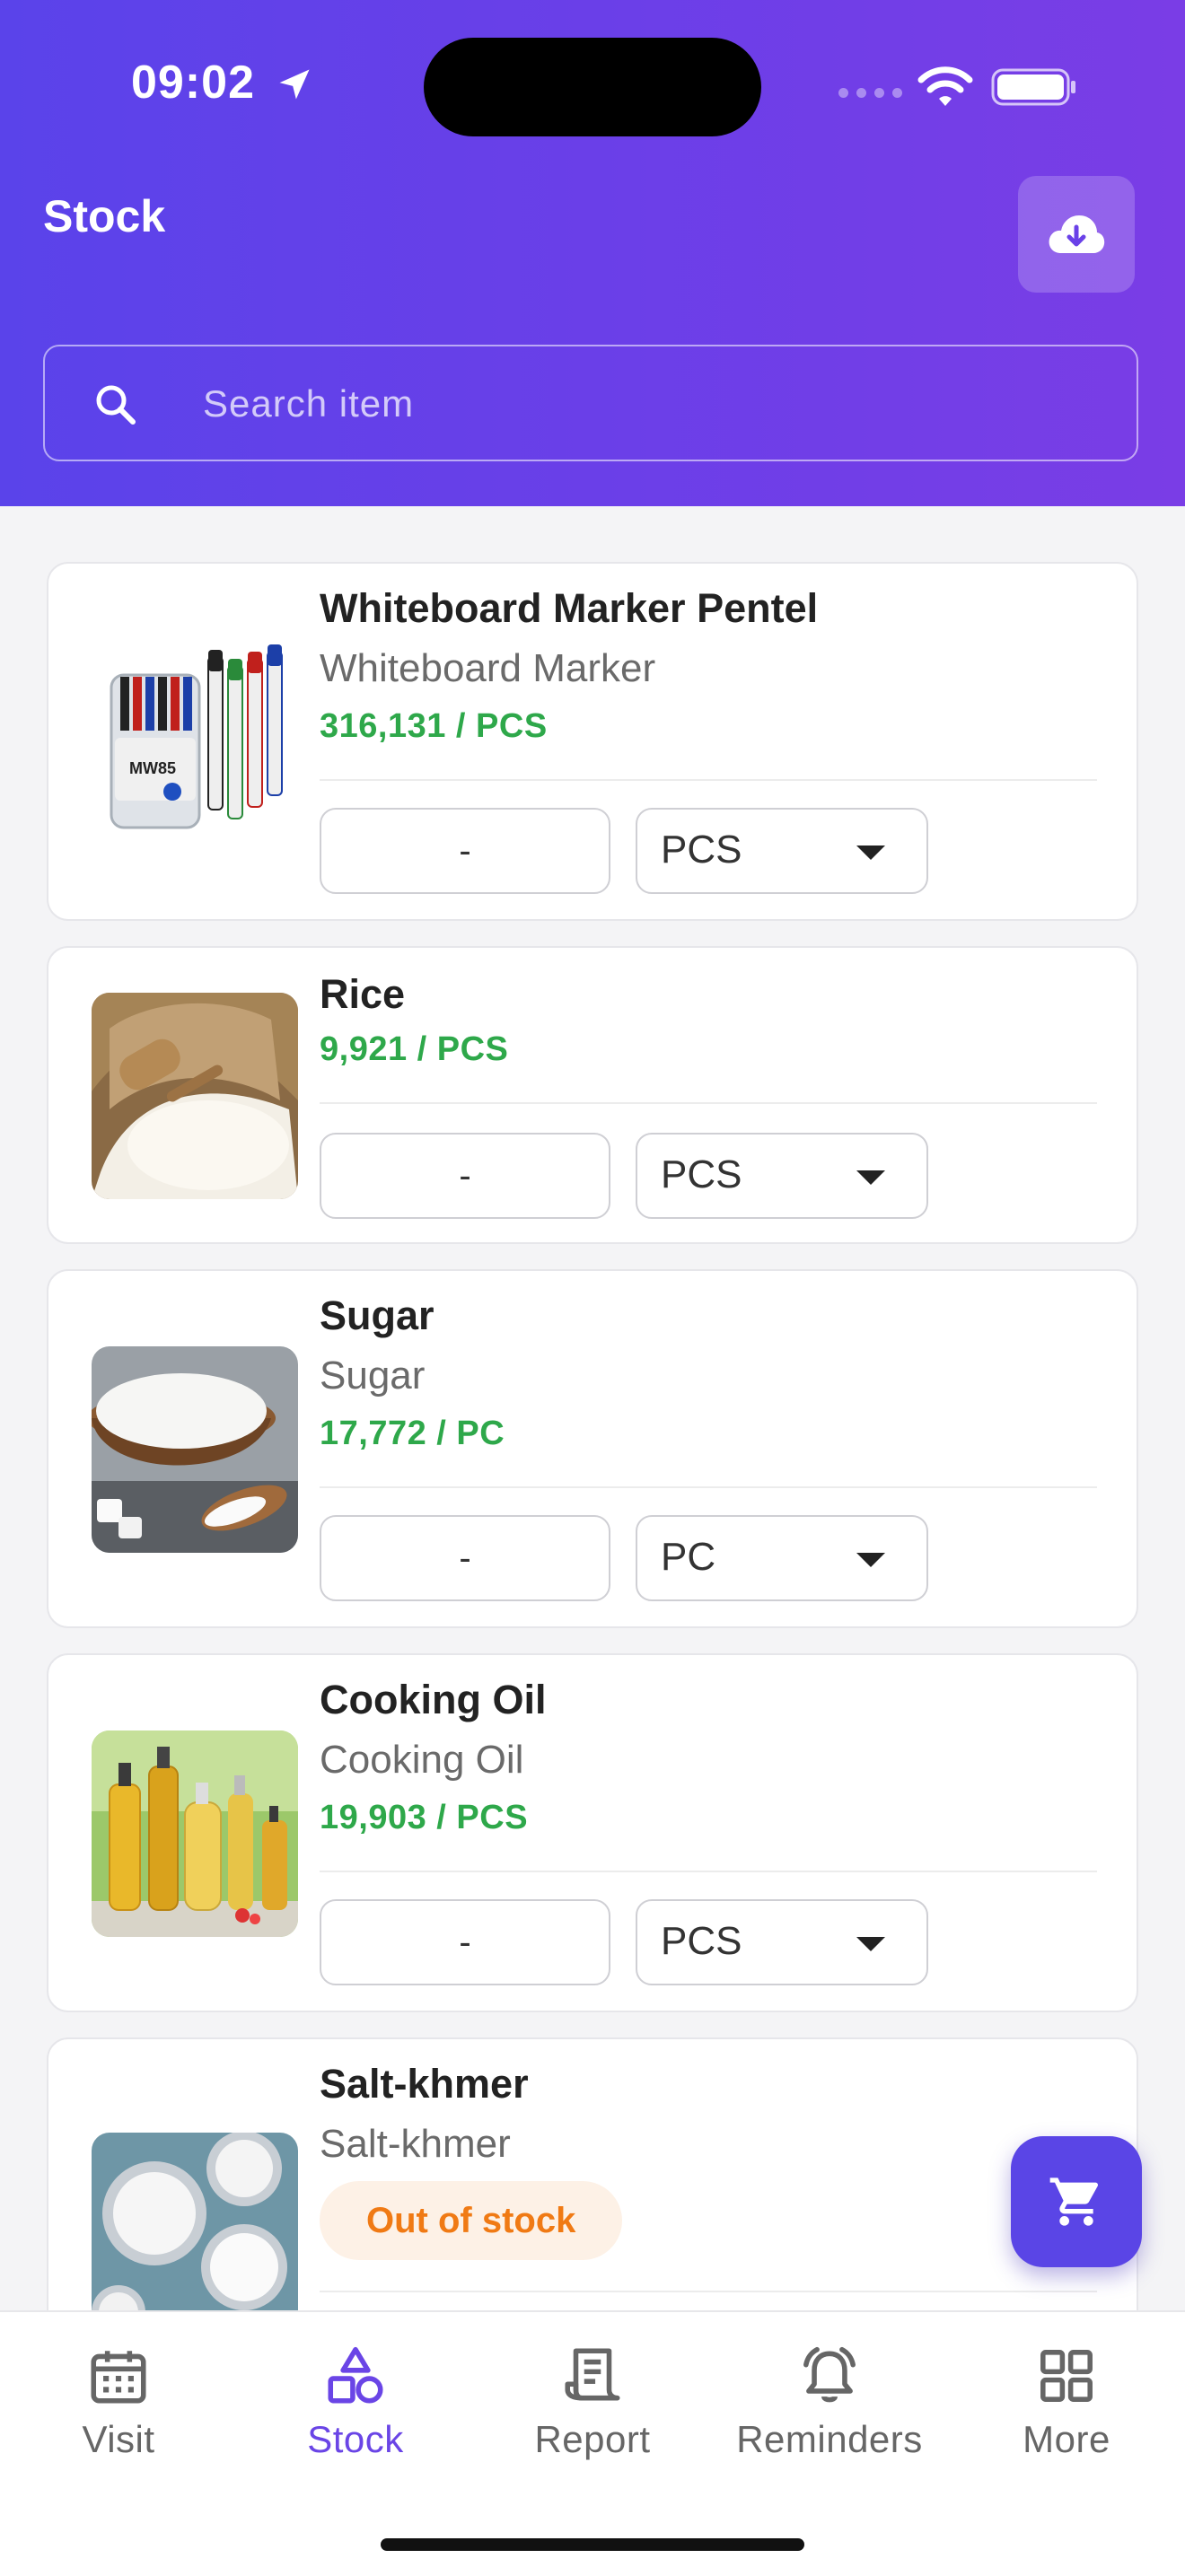 Image resolution: width=1185 pixels, height=2576 pixels. I want to click on cart-button, so click(1076, 2201).